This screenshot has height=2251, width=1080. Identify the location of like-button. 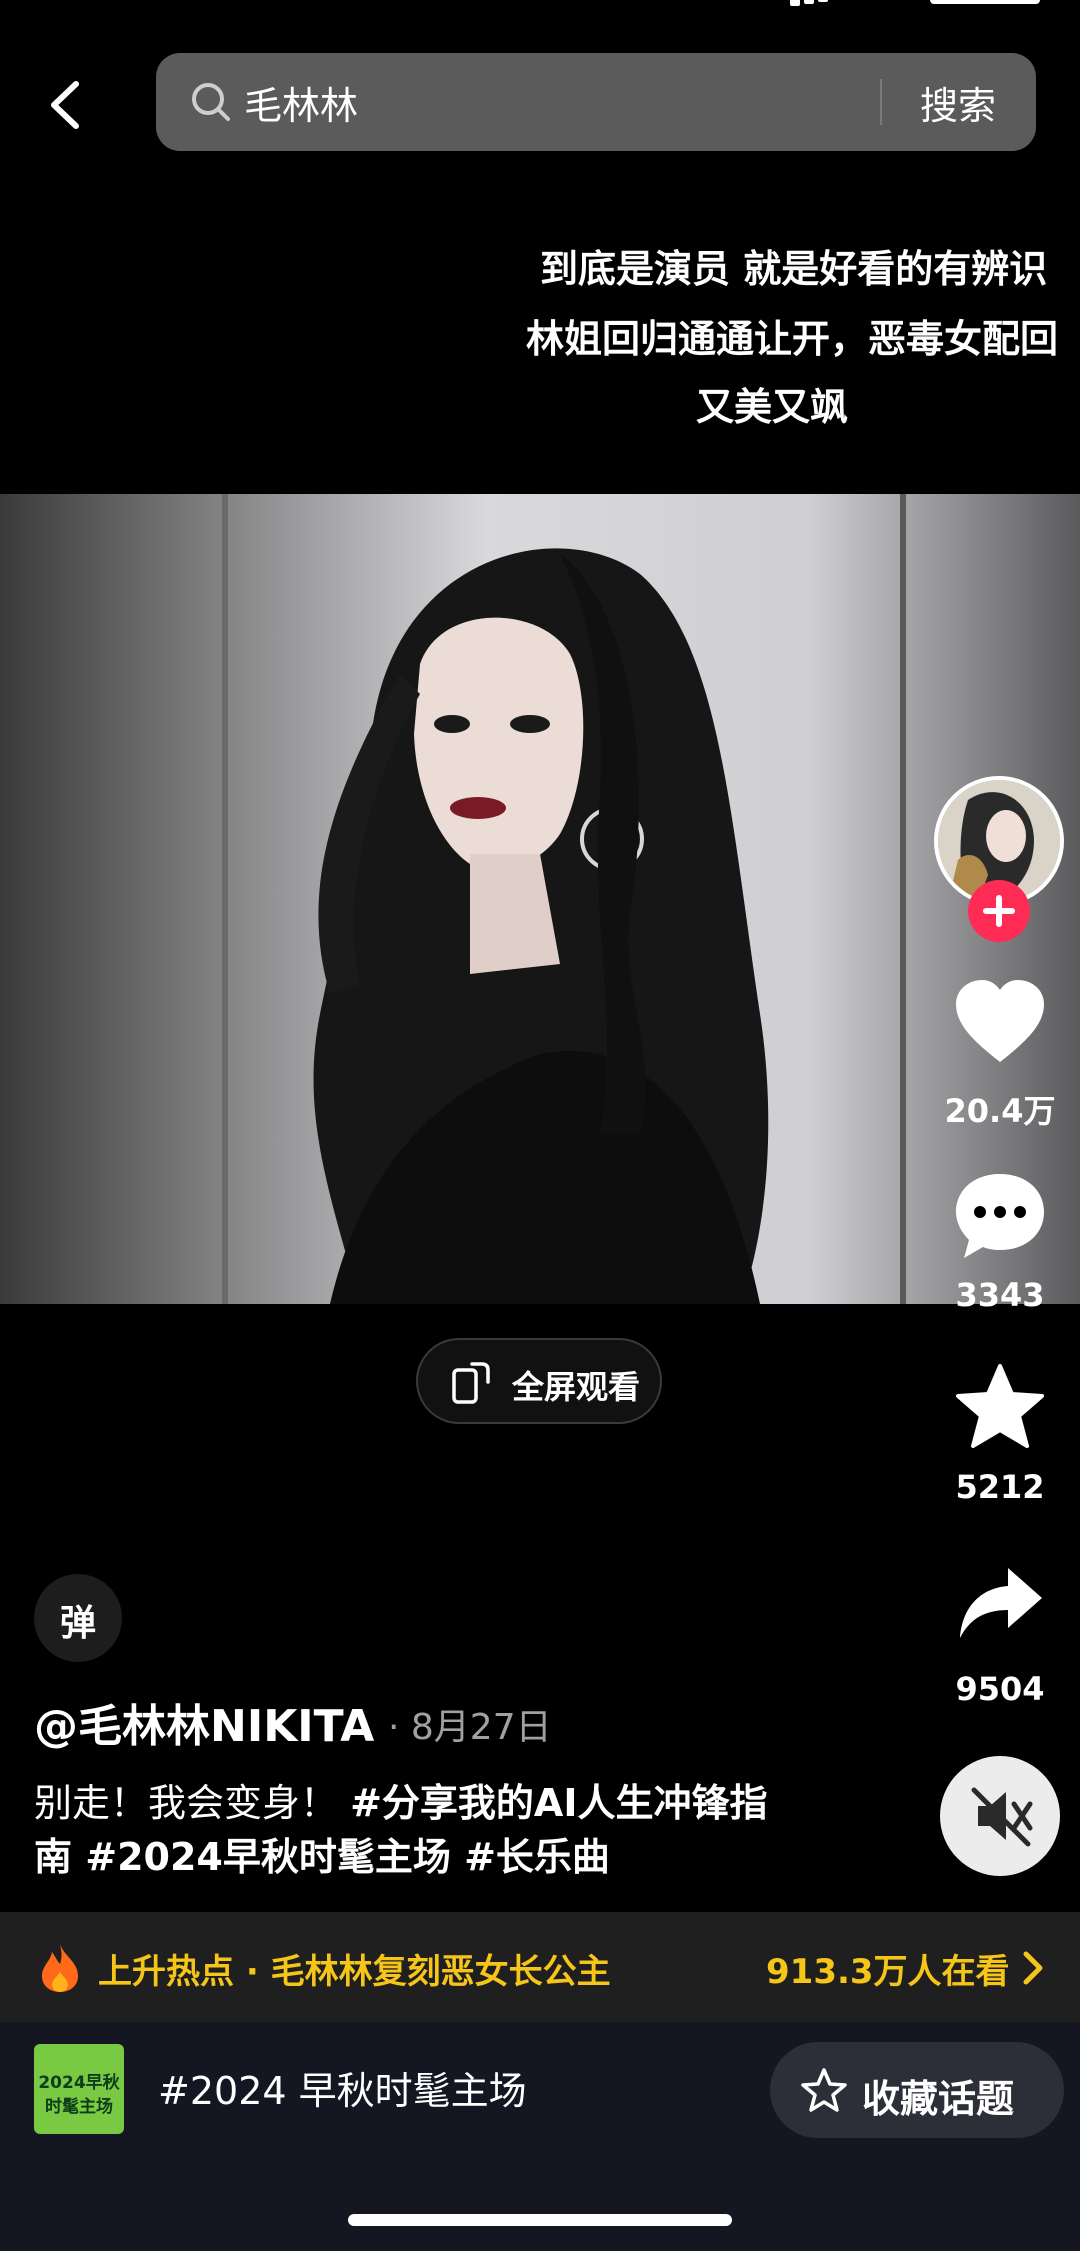
(1000, 1023).